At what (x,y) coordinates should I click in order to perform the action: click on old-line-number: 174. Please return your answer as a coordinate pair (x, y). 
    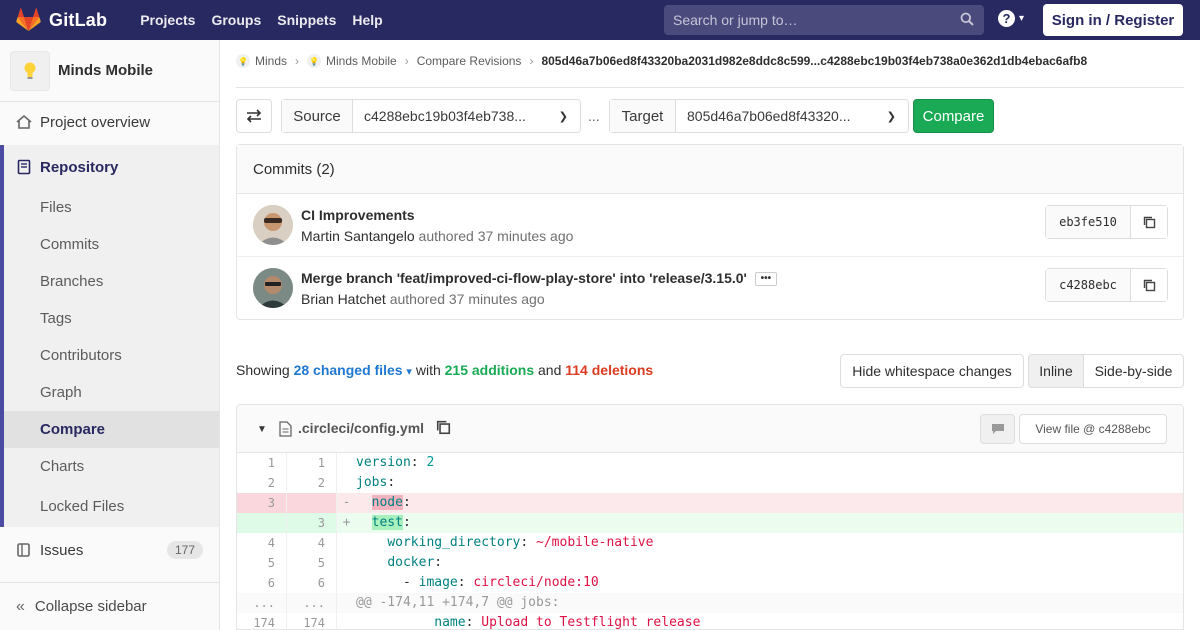
    Looking at the image, I should click on (262, 621).